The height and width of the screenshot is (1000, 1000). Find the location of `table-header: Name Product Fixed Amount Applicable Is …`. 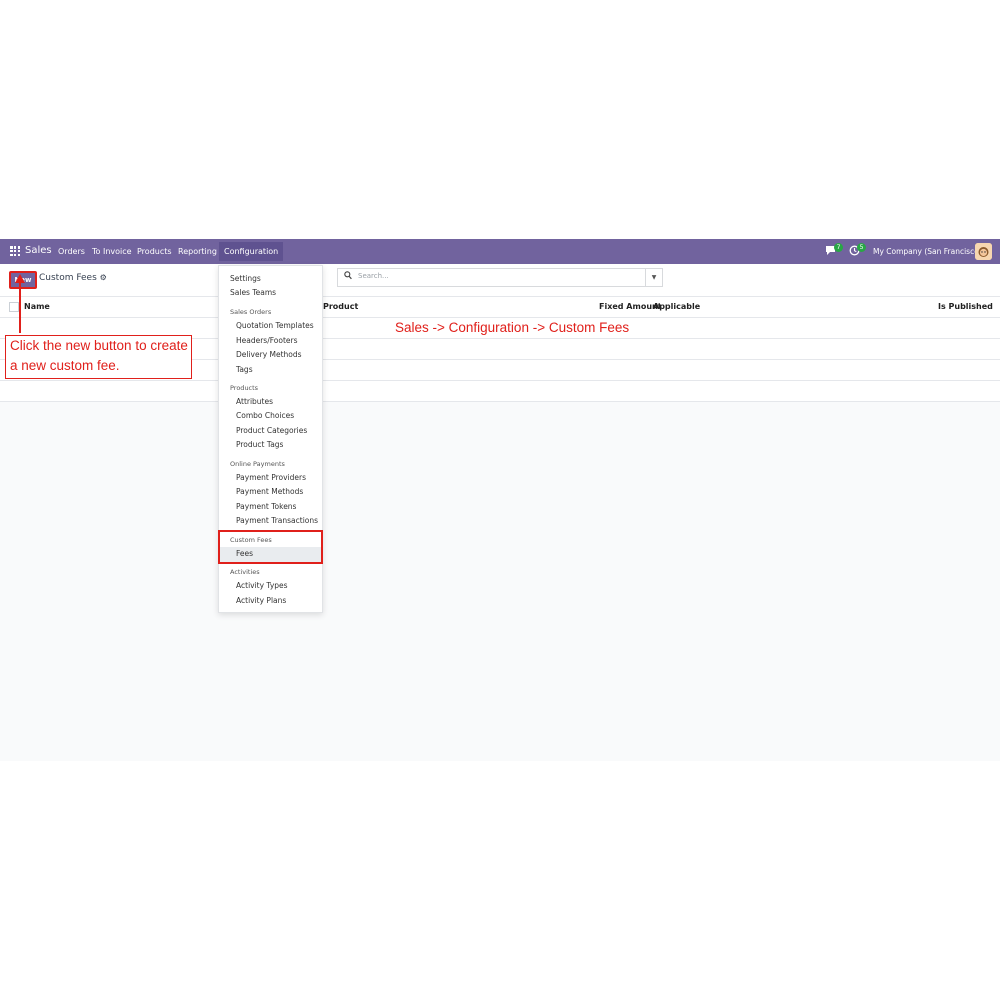

table-header: Name Product Fixed Amount Applicable Is … is located at coordinates (500, 307).